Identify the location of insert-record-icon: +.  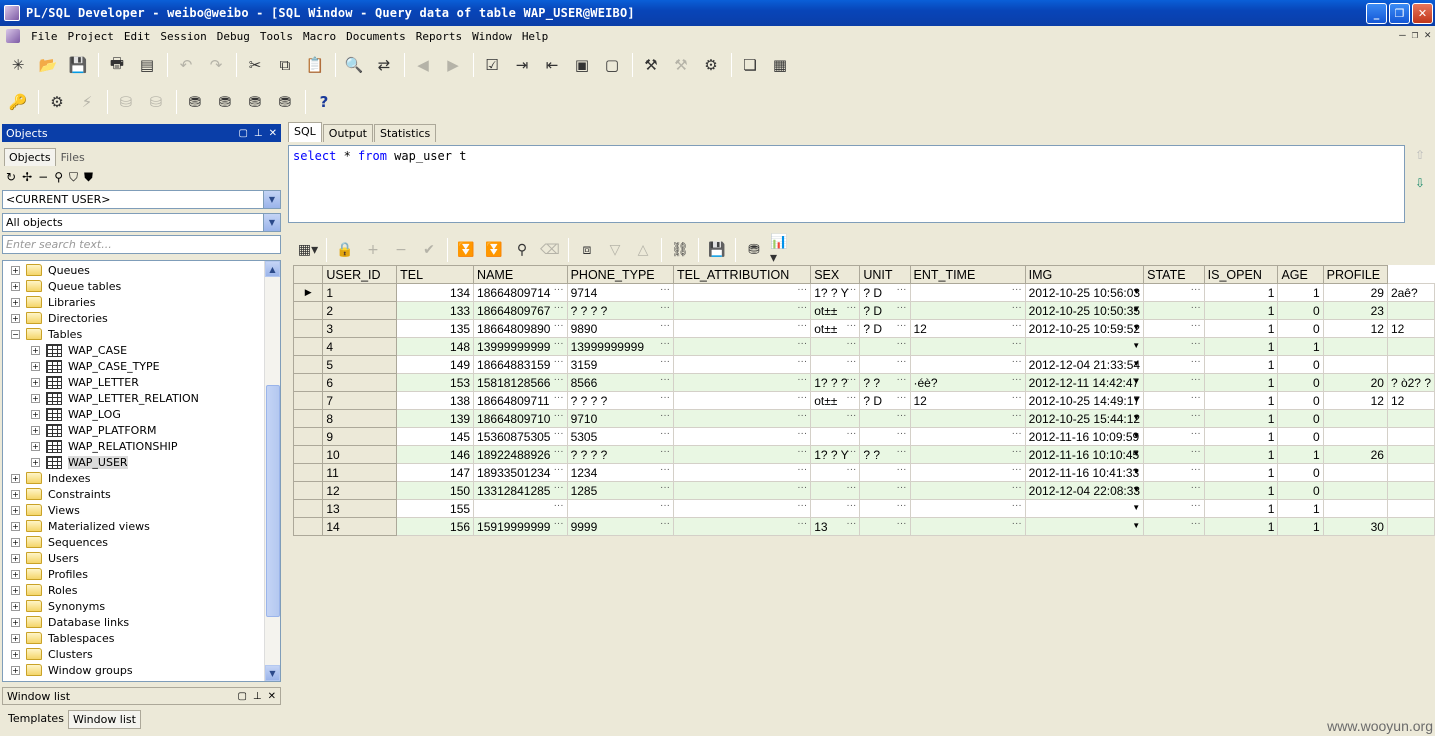
(373, 250).